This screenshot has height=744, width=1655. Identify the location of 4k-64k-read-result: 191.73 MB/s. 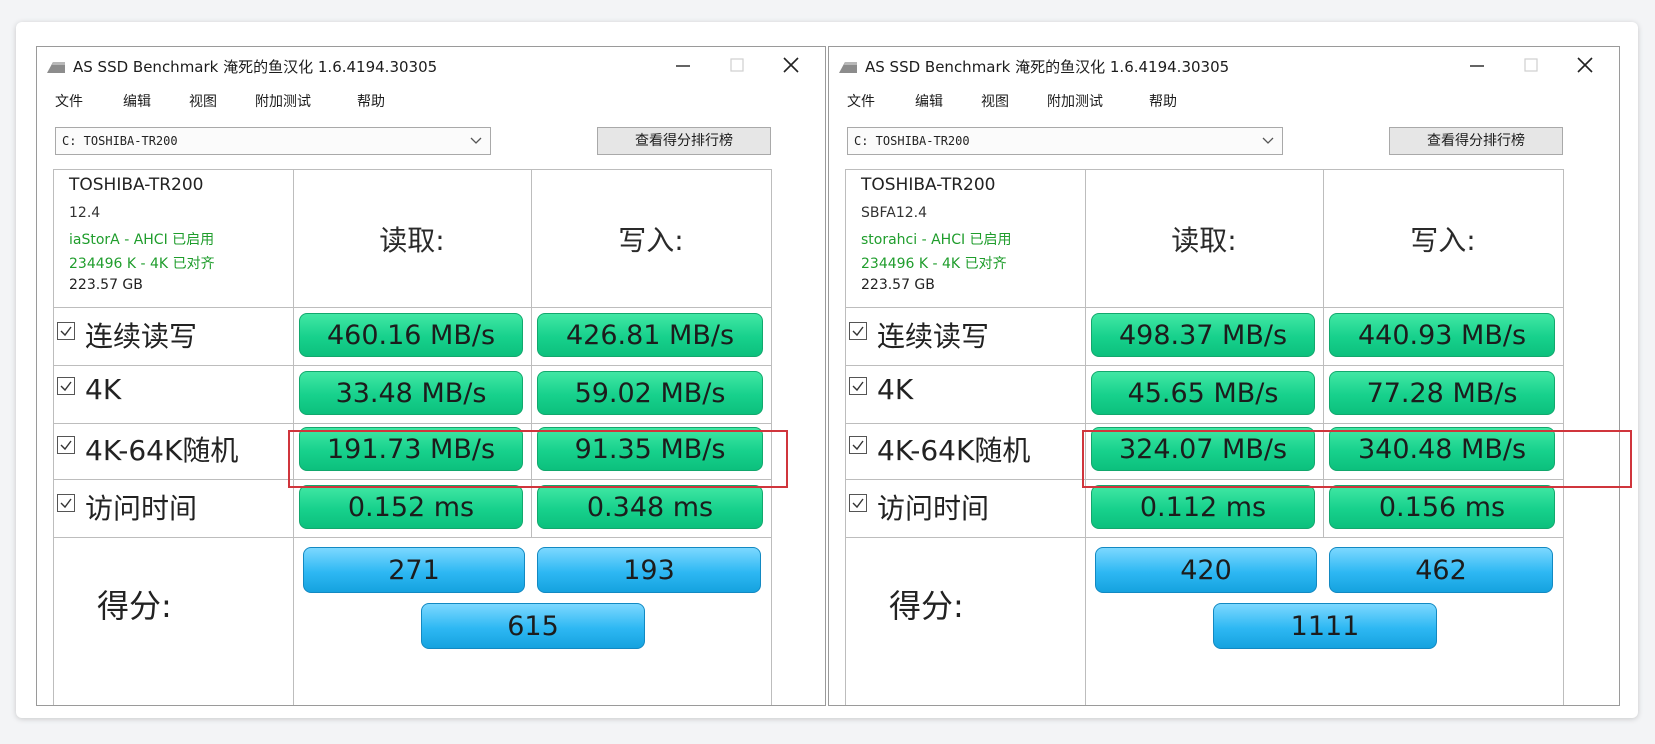
(411, 449).